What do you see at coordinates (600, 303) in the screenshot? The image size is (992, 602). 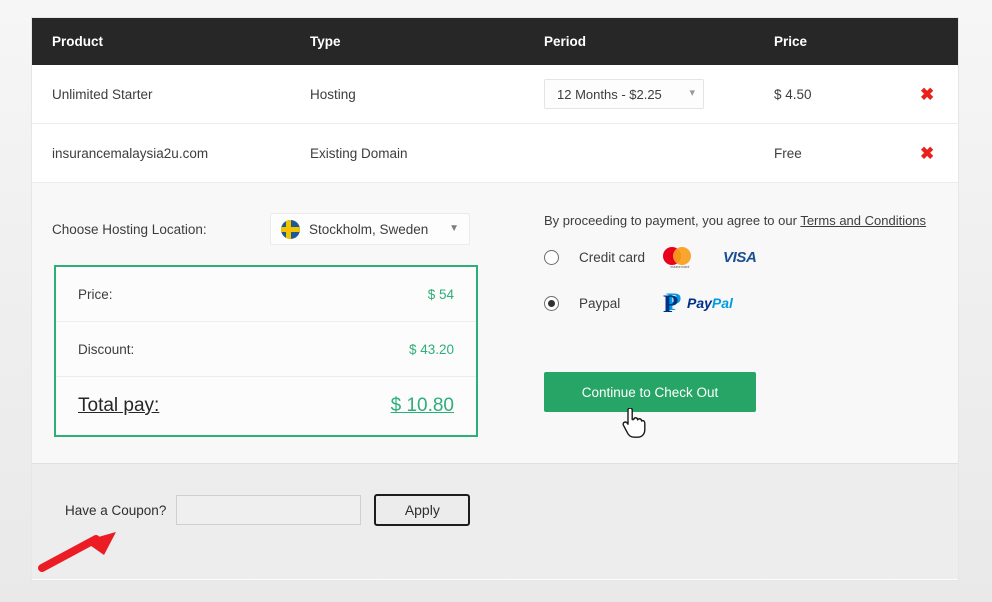 I see `payment-option-label: Paypal` at bounding box center [600, 303].